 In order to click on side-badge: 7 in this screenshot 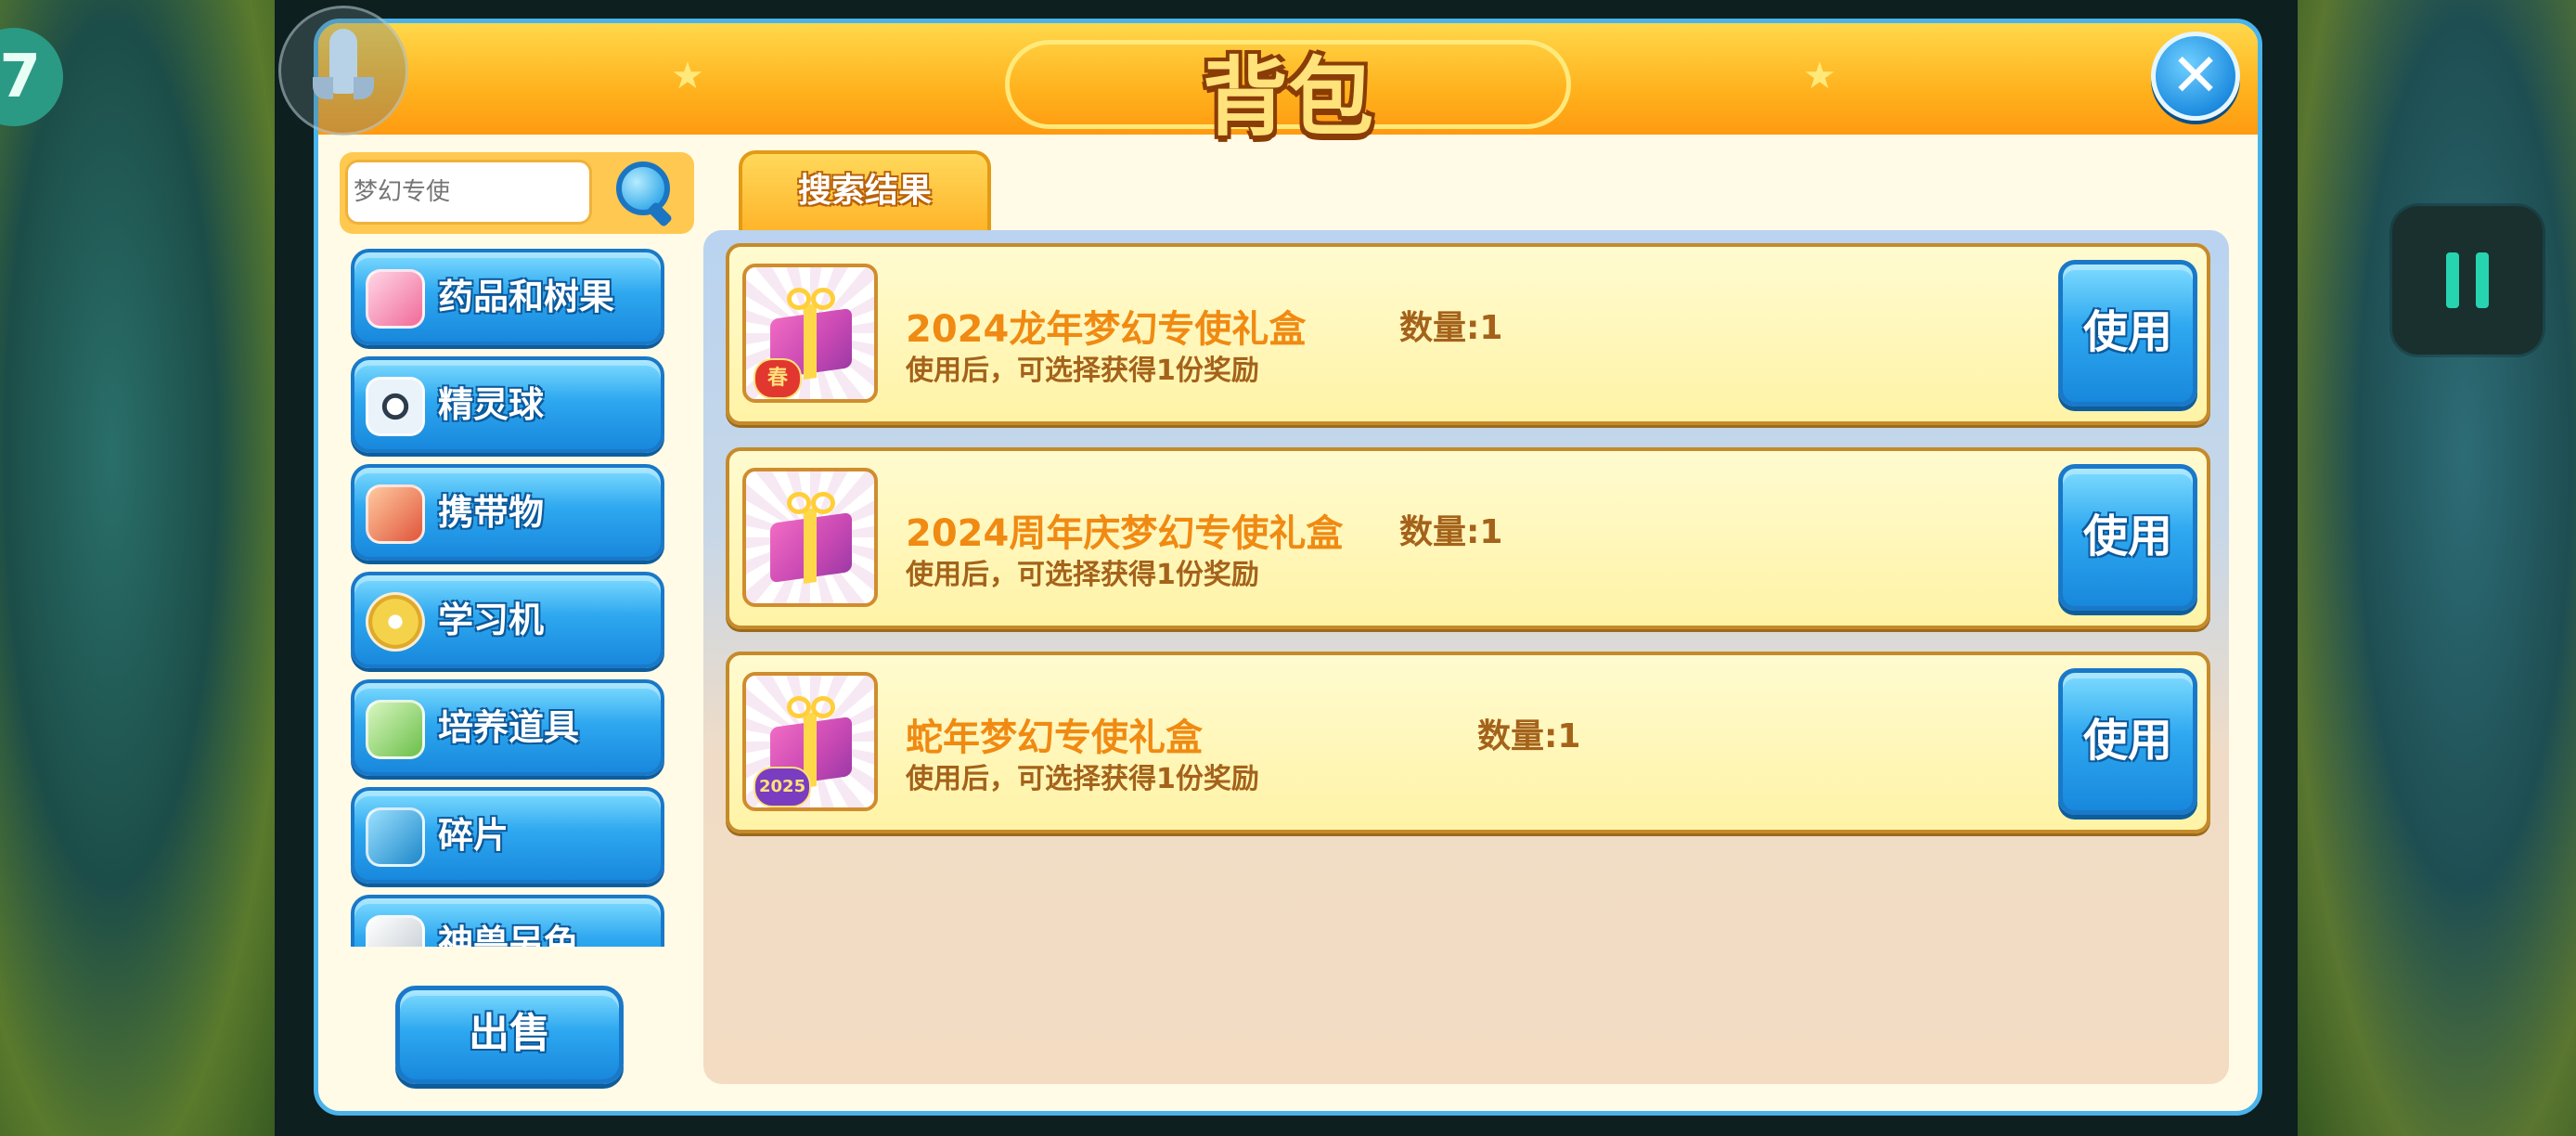, I will do `click(31, 77)`.